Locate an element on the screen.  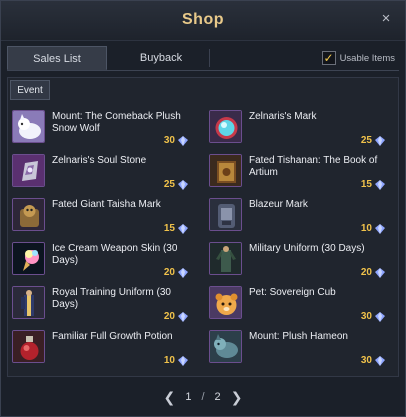
usable-items-toggle: ✓ Usable Items is located at coordinates (358, 58).